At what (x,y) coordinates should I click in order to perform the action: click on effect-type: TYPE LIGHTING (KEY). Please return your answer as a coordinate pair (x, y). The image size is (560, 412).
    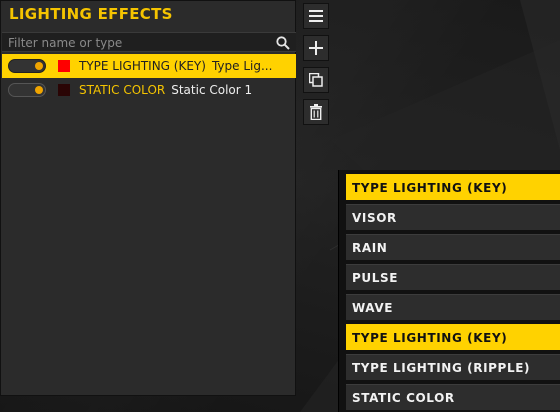
    Looking at the image, I should click on (142, 66).